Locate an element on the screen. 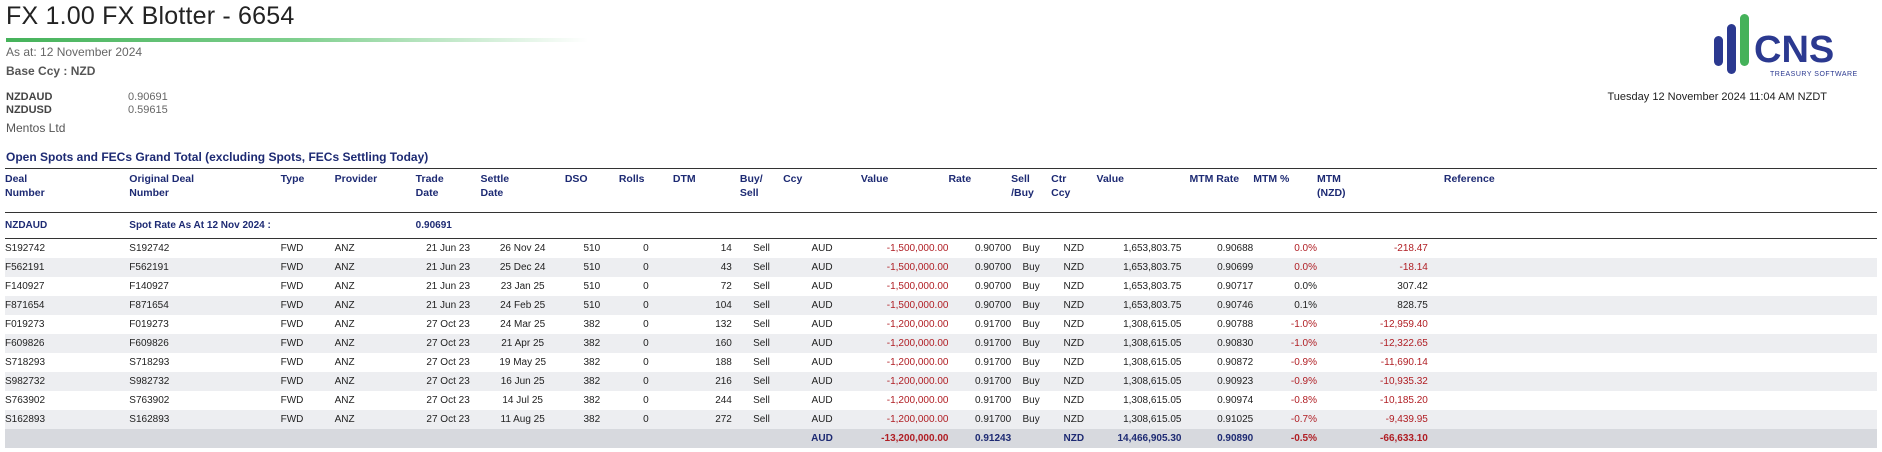 This screenshot has width=1882, height=452. cell-mtm-nzd: -9,439.95 is located at coordinates (1406, 419).